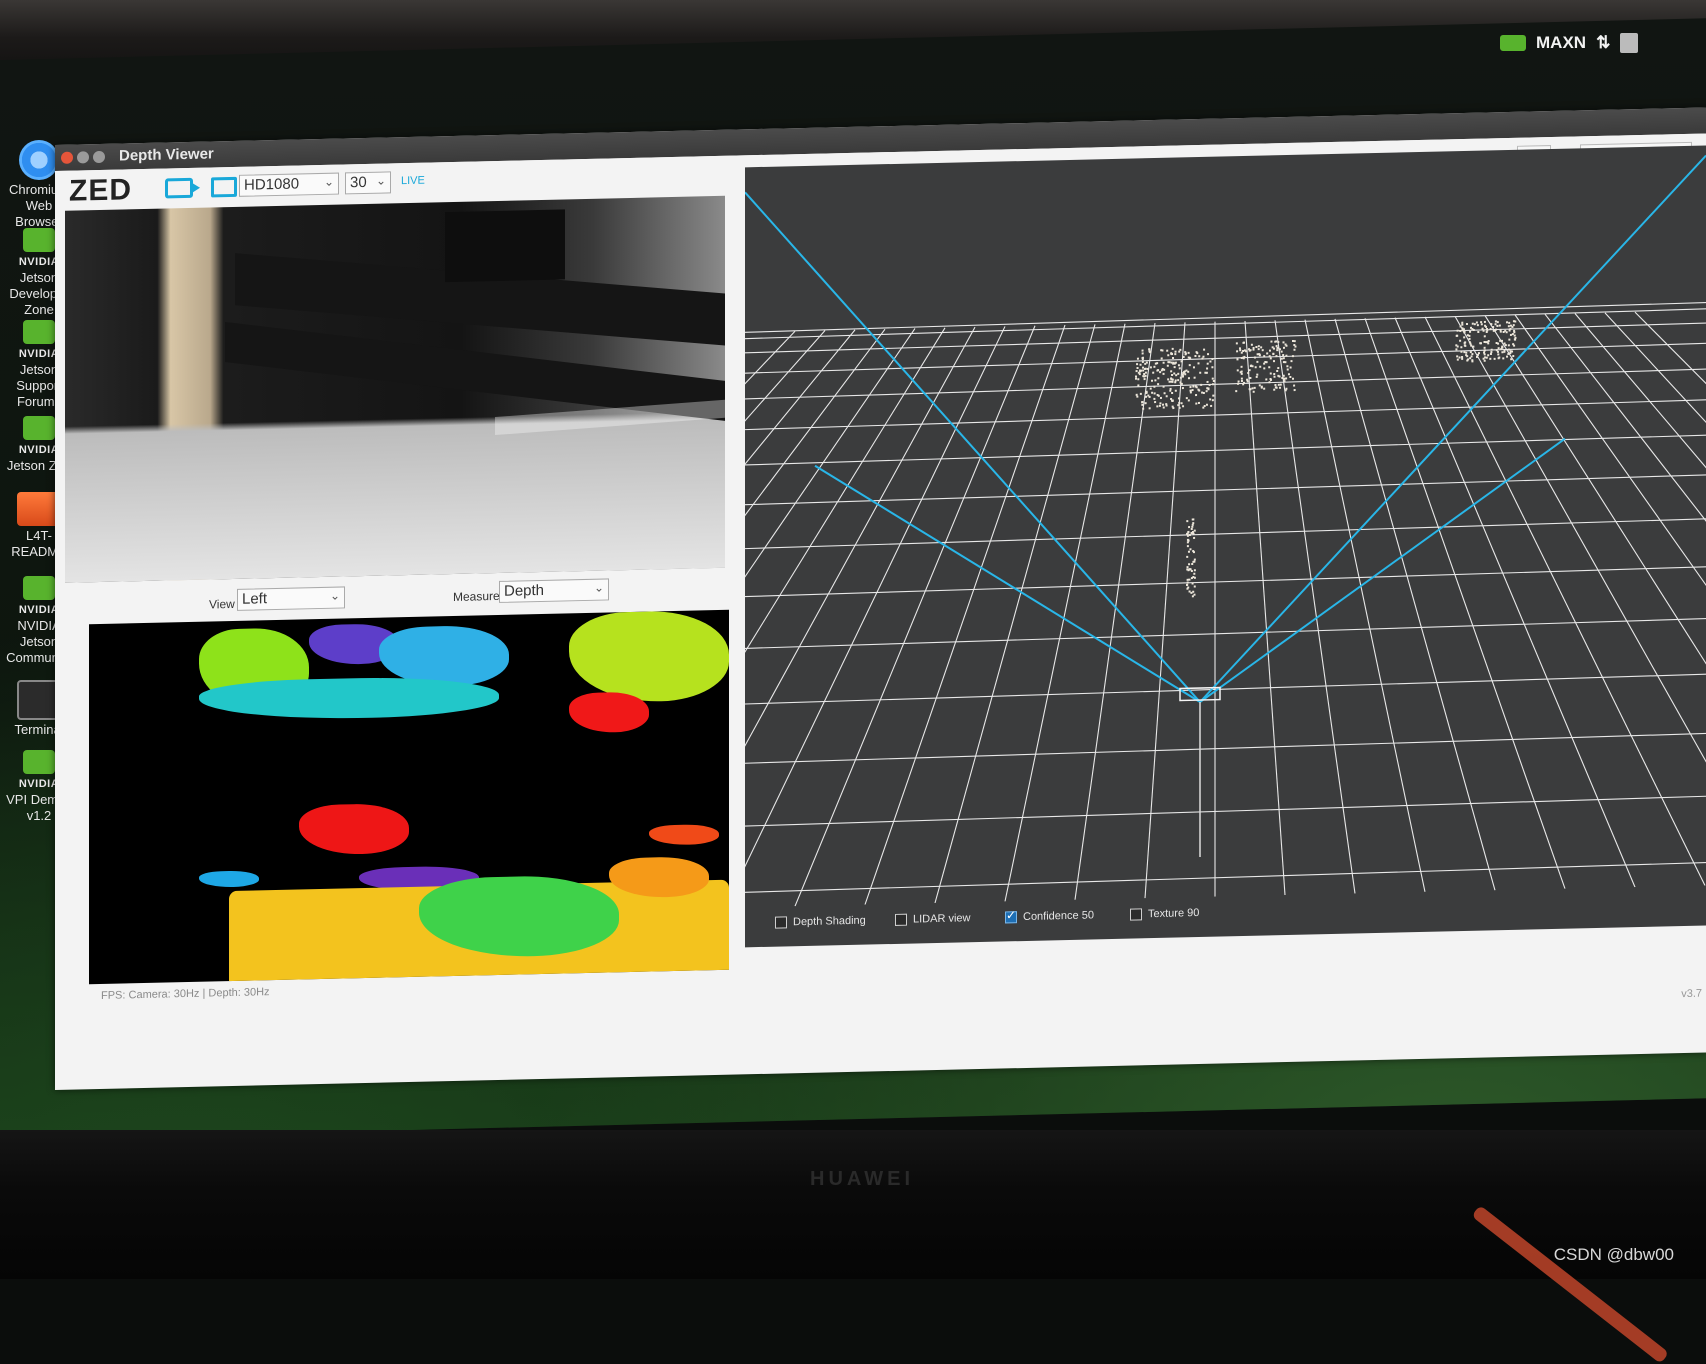  I want to click on option-0: Depth Shading, so click(820, 922).